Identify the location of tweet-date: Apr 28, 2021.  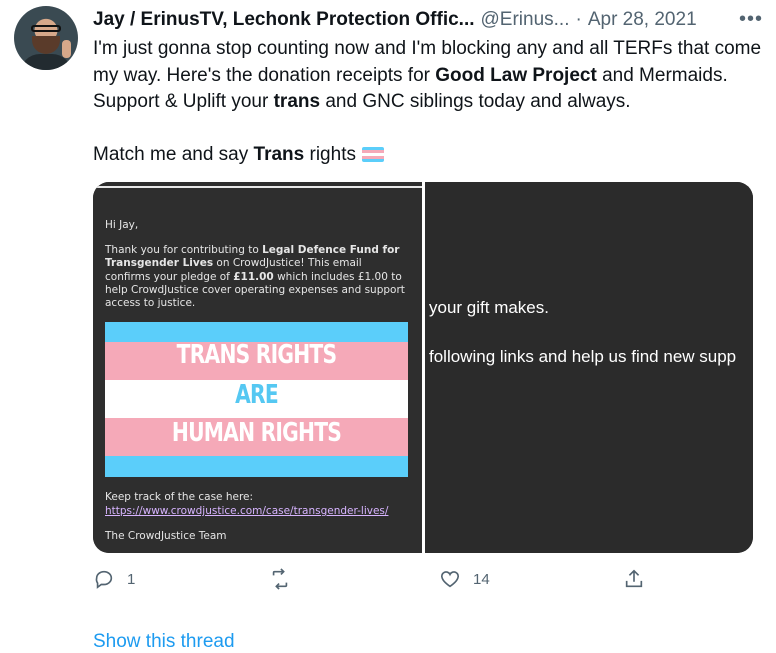
(642, 20).